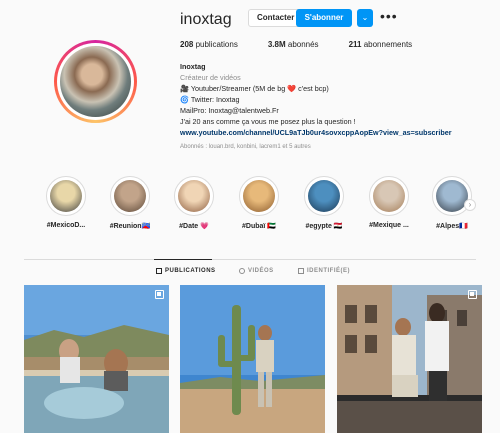 The height and width of the screenshot is (433, 500). What do you see at coordinates (256, 271) in the screenshot?
I see `tab-videos: VIDÉOS` at bounding box center [256, 271].